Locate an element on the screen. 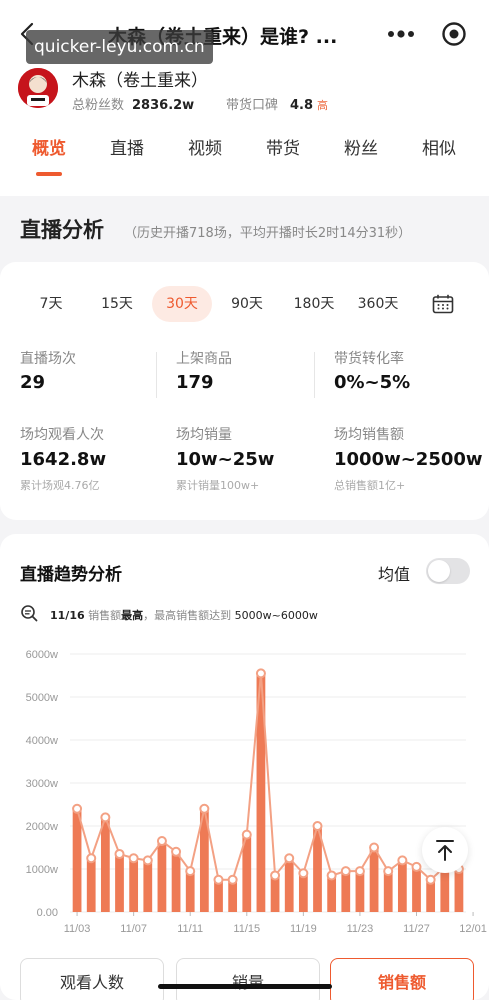  metric-avg-viewers-value: 1642.8w is located at coordinates (63, 459).